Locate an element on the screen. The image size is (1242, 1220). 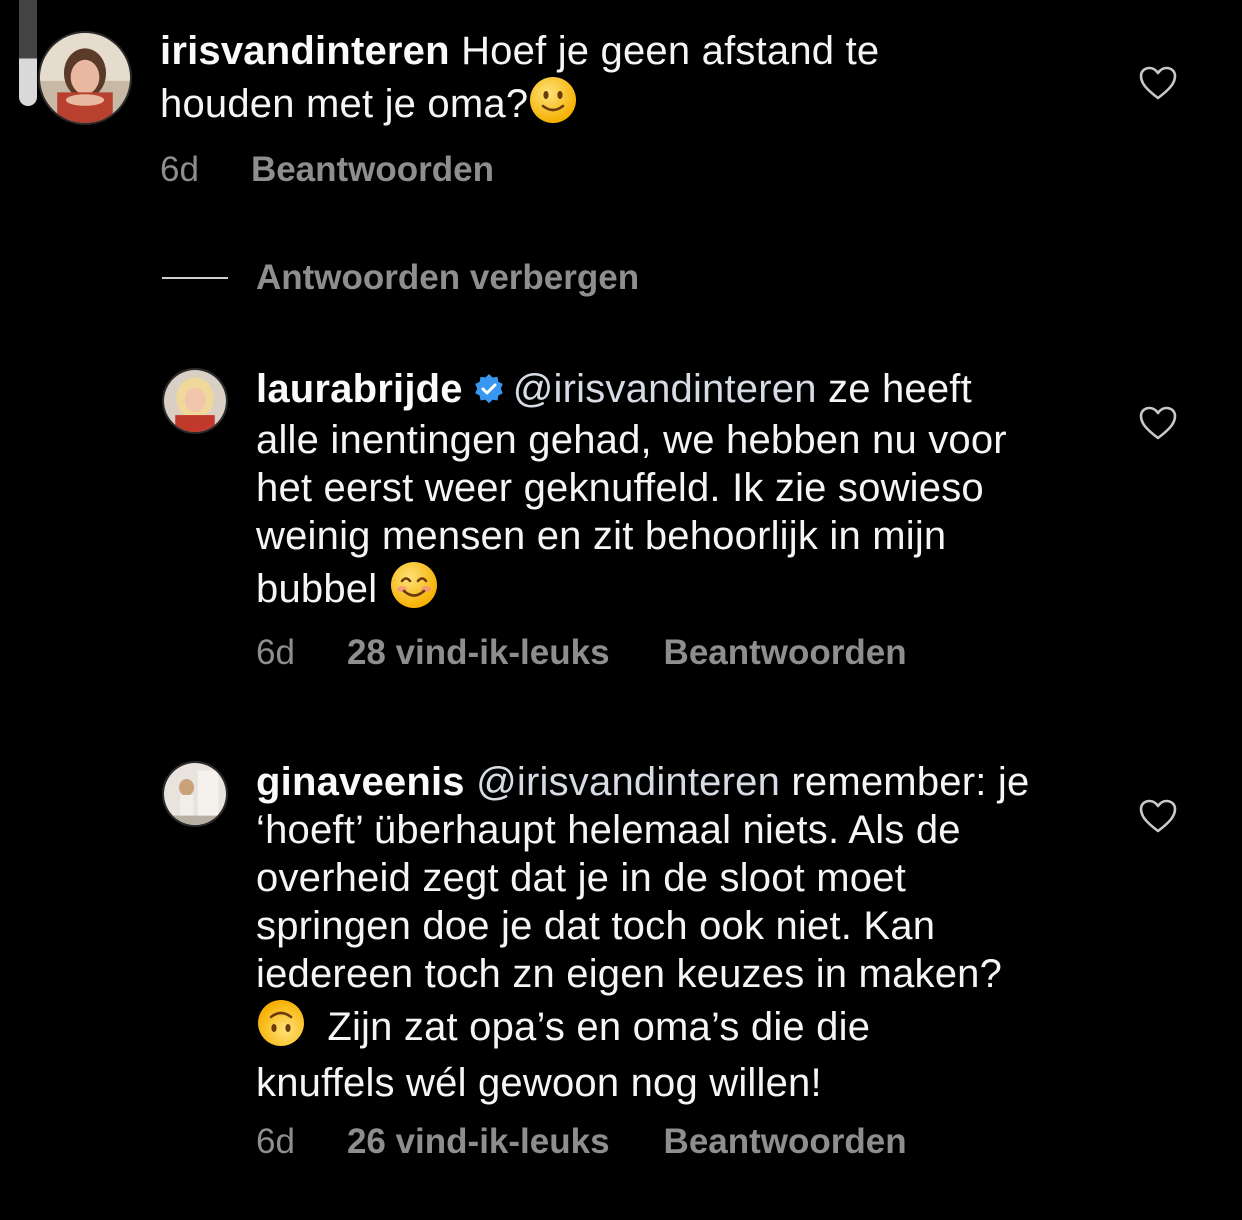
comment-time: 6d is located at coordinates (179, 169).